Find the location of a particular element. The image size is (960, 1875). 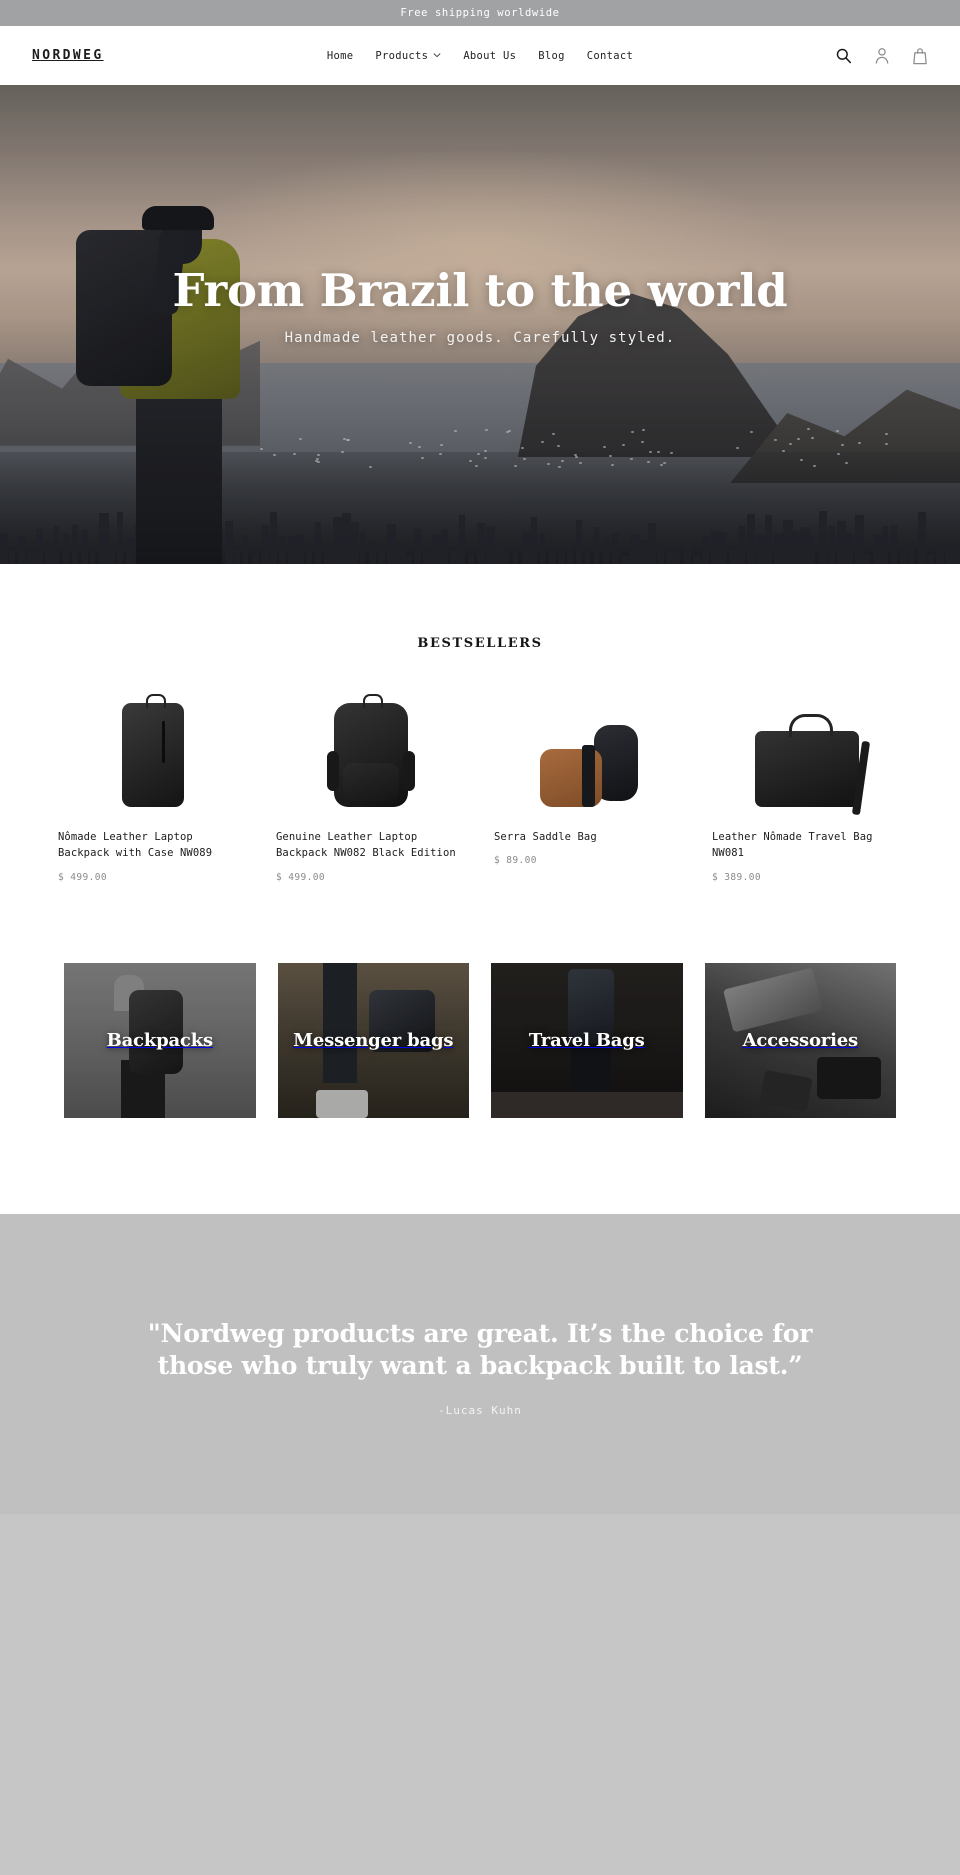

nav-item-label: Home is located at coordinates (340, 55).